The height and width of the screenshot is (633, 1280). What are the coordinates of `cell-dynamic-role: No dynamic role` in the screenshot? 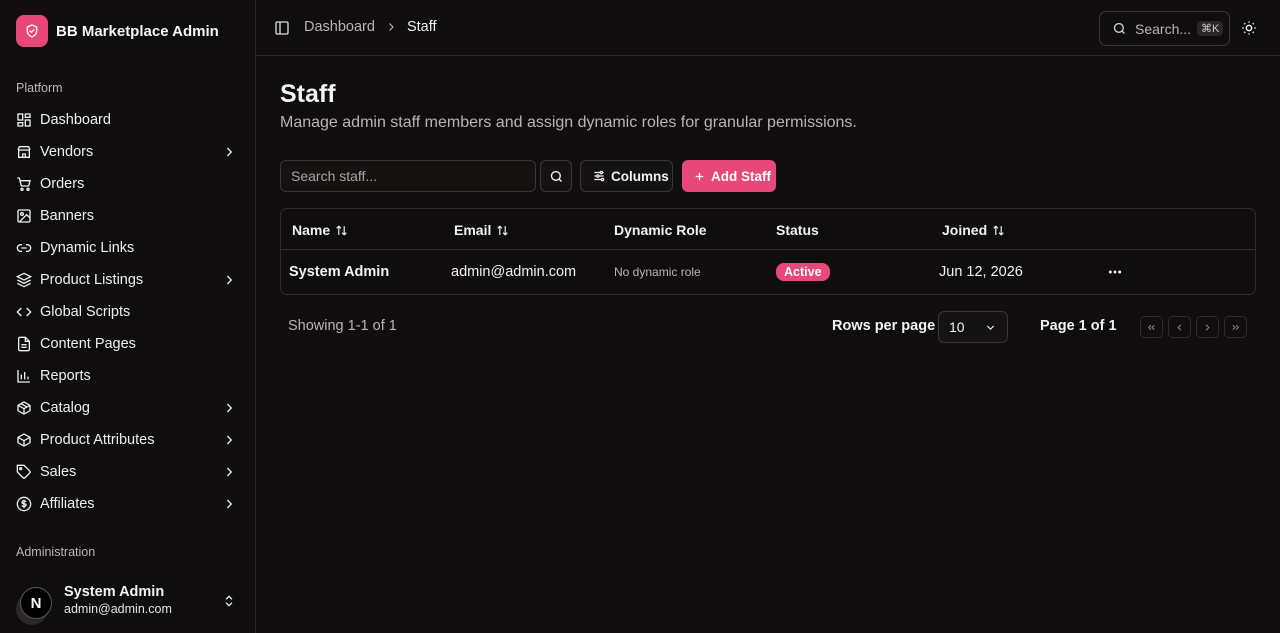 It's located at (657, 272).